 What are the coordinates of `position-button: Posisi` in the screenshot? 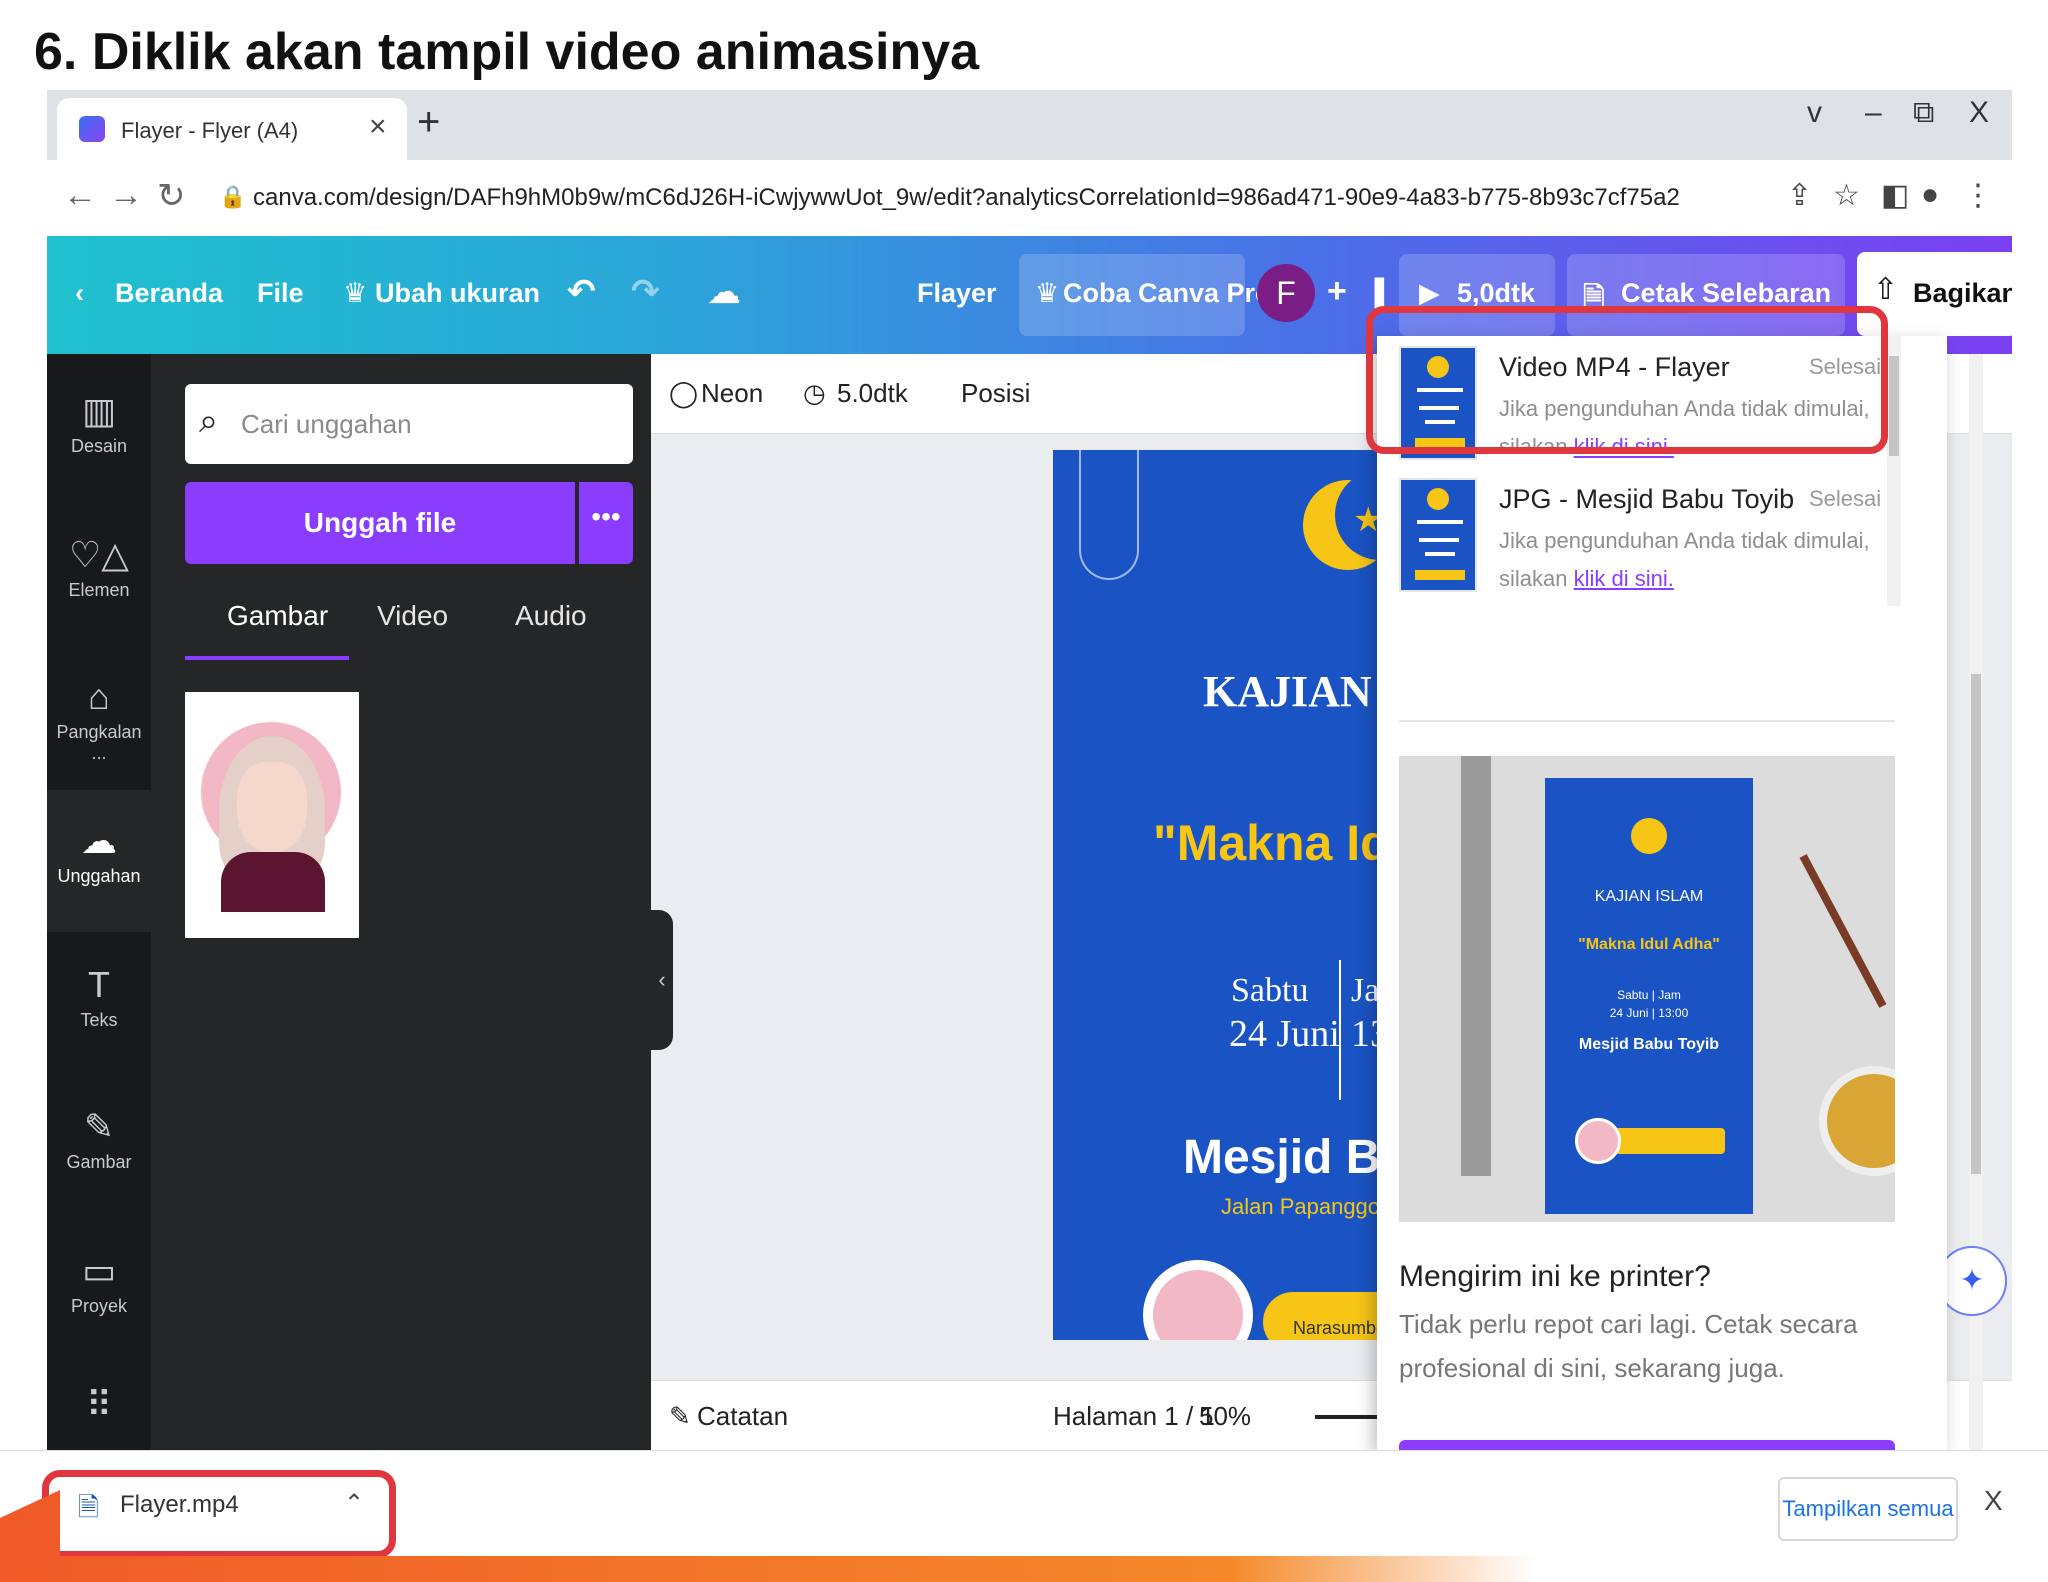 It's located at (995, 393).